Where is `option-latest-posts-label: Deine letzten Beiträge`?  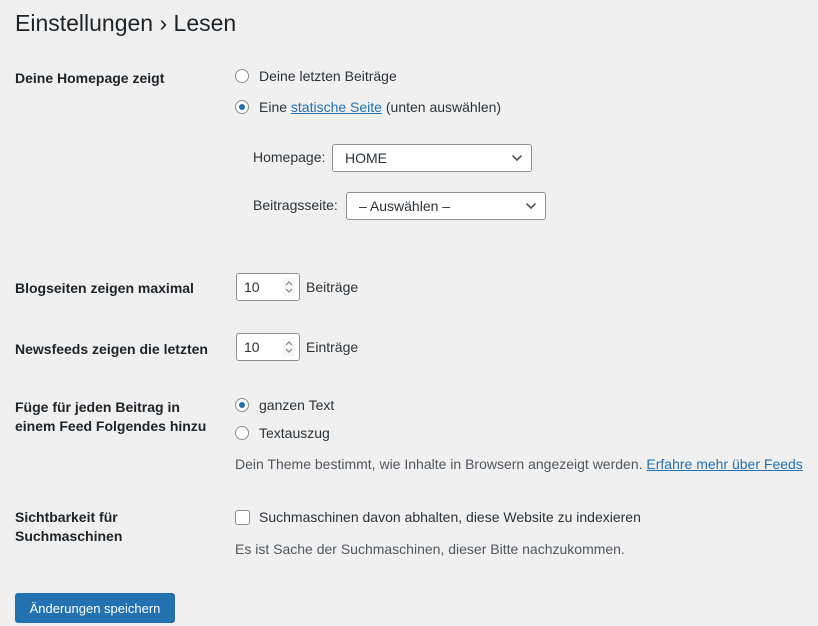 option-latest-posts-label: Deine letzten Beiträge is located at coordinates (328, 76).